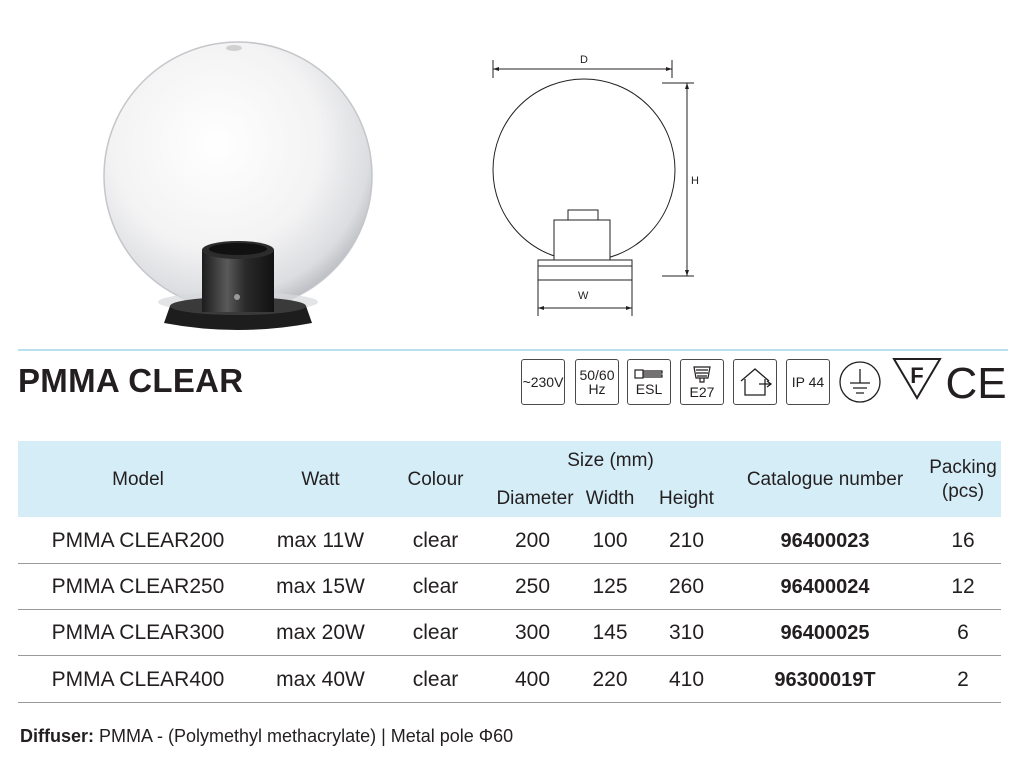  Describe the element at coordinates (860, 381) in the screenshot. I see `earth-icon` at that location.